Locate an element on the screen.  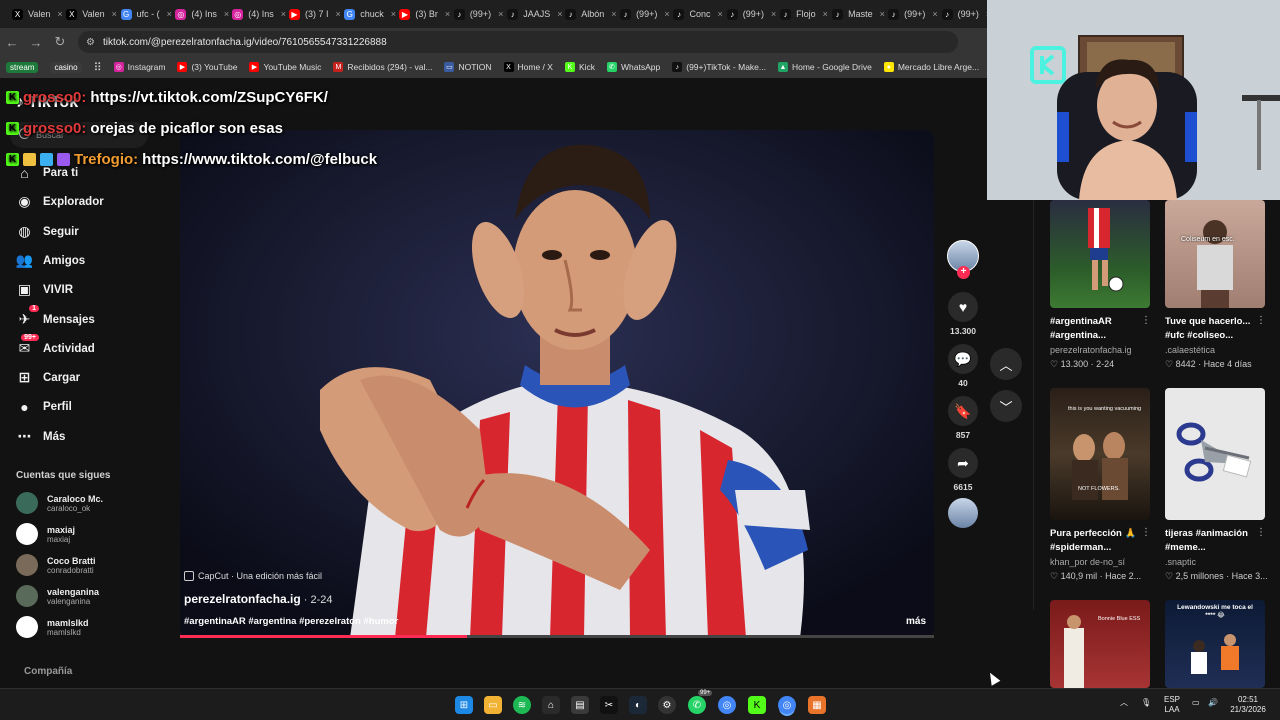
clock: 02:51 21/3/2026 is located at coordinates (1248, 705).